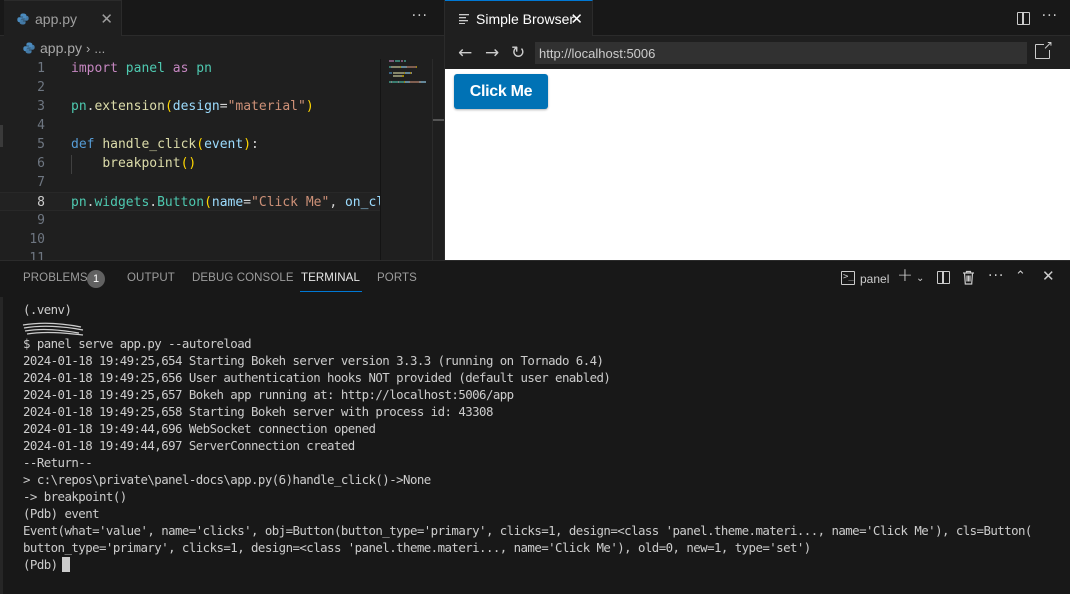 Image resolution: width=1070 pixels, height=594 pixels. What do you see at coordinates (61, 513) in the screenshot?
I see `terminal-line: (Pdb) event` at bounding box center [61, 513].